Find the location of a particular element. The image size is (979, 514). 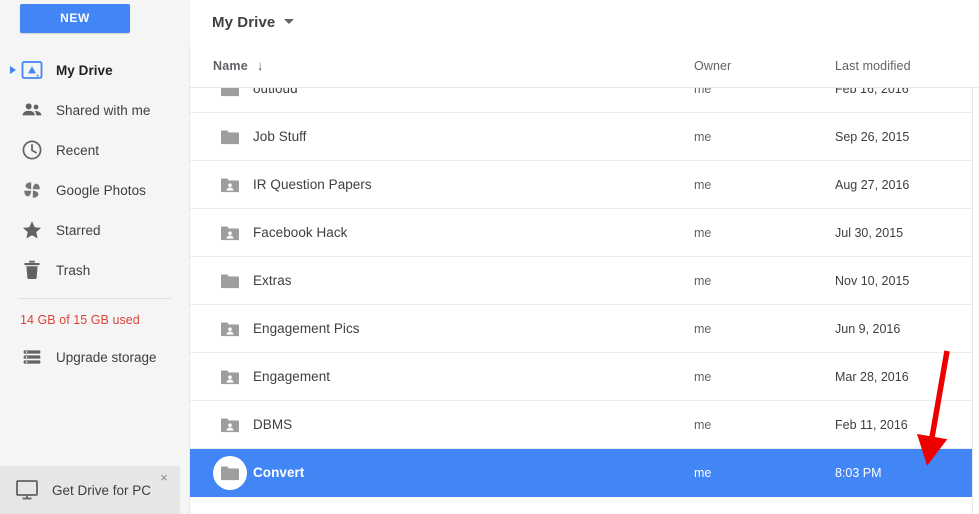

sidebar-item-label: Starred is located at coordinates (78, 230).